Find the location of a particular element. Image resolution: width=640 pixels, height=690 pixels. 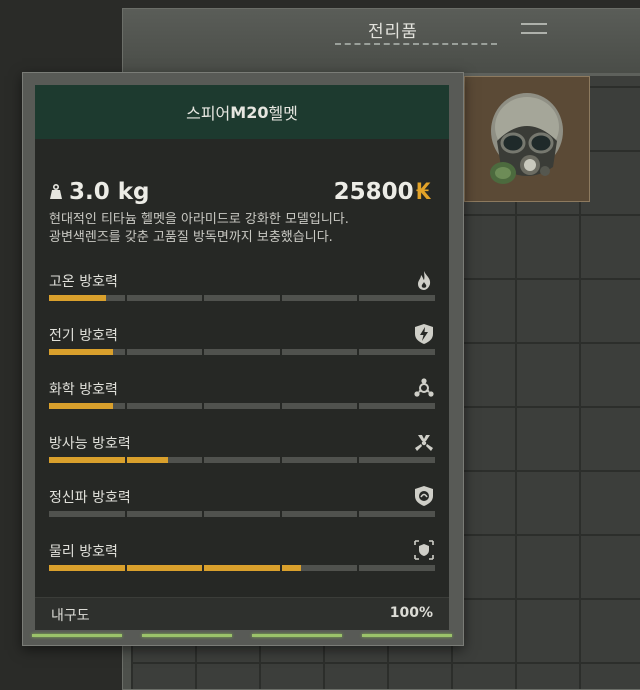

armor-icon is located at coordinates (424, 550).